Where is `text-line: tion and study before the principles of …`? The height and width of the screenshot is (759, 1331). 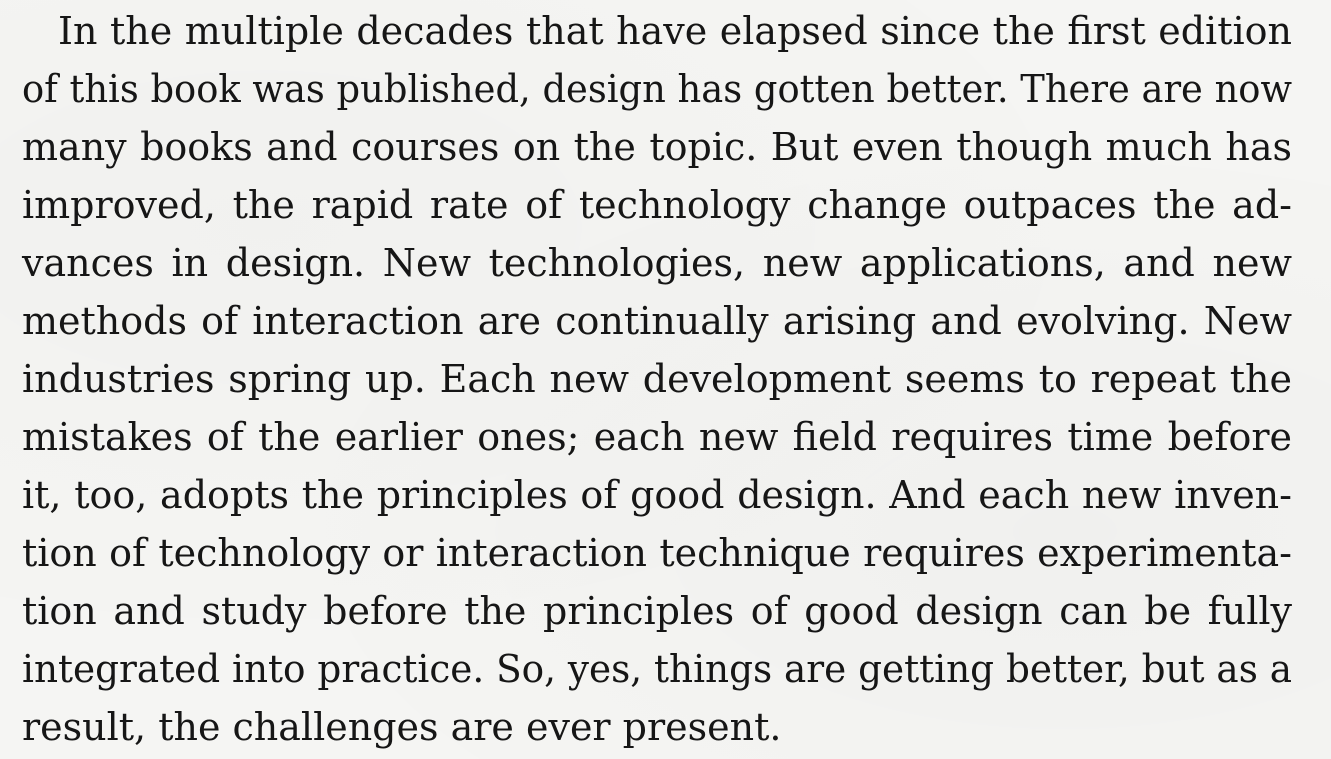
text-line: tion and study before the principles of … is located at coordinates (657, 611).